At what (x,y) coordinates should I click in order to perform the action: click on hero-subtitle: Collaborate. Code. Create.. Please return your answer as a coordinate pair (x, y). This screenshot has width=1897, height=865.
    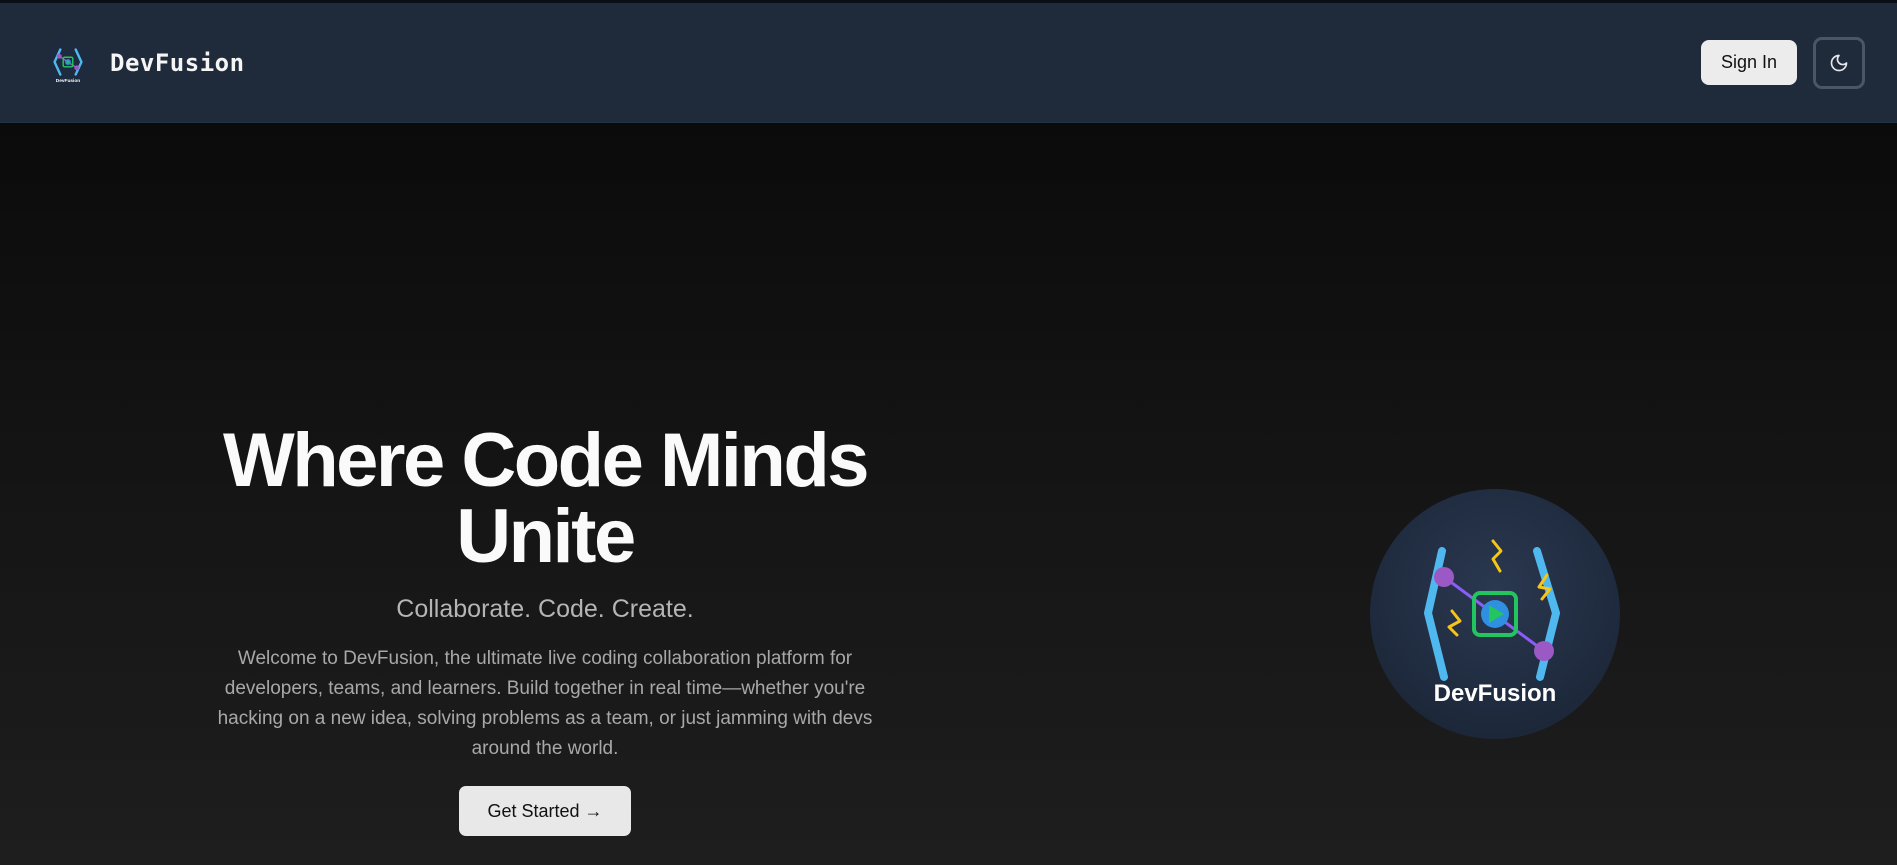
    Looking at the image, I should click on (545, 609).